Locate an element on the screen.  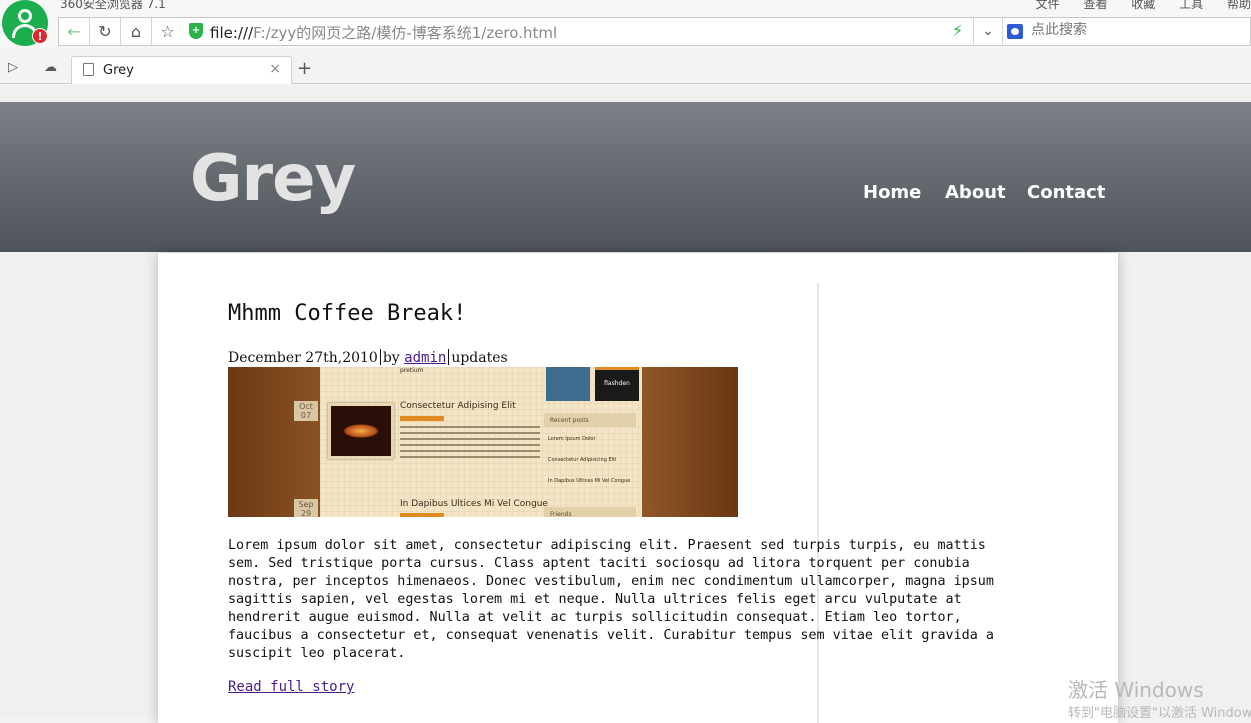
browser-menu: 文件 查看 收藏 工具 帮助 is located at coordinates (1133, 6).